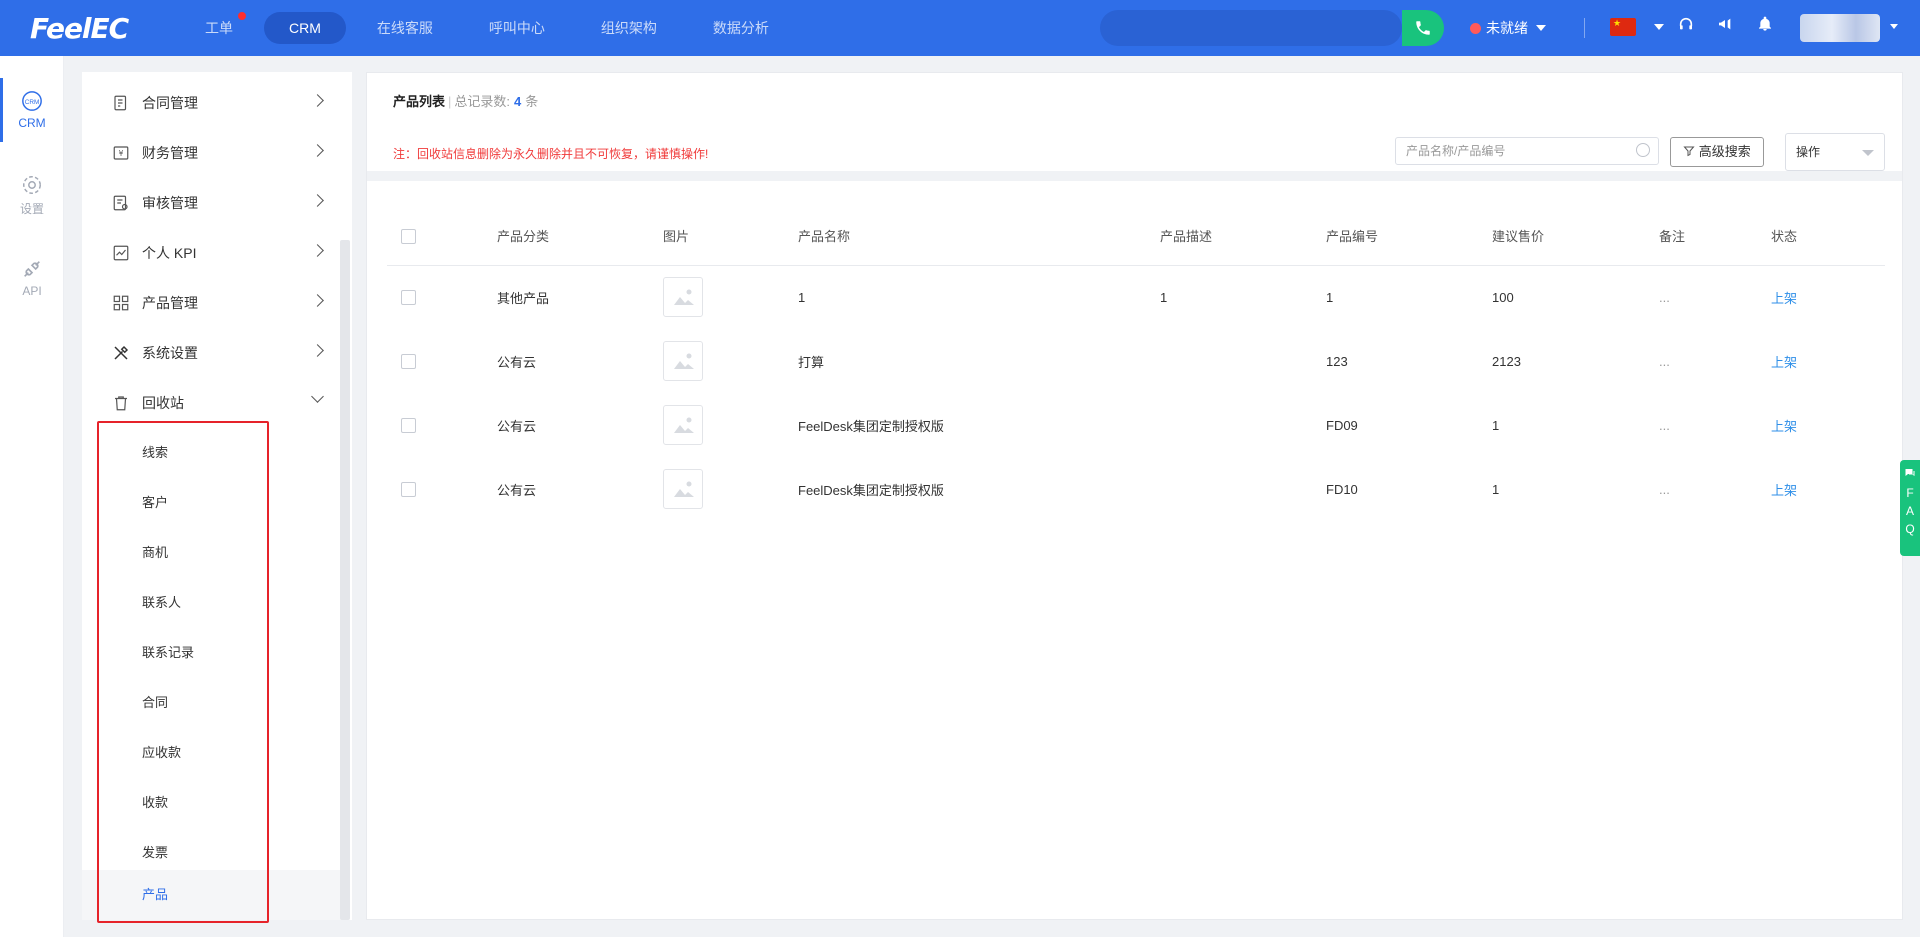  What do you see at coordinates (169, 253) in the screenshot?
I see `menu-item-label: 个人 KPI` at bounding box center [169, 253].